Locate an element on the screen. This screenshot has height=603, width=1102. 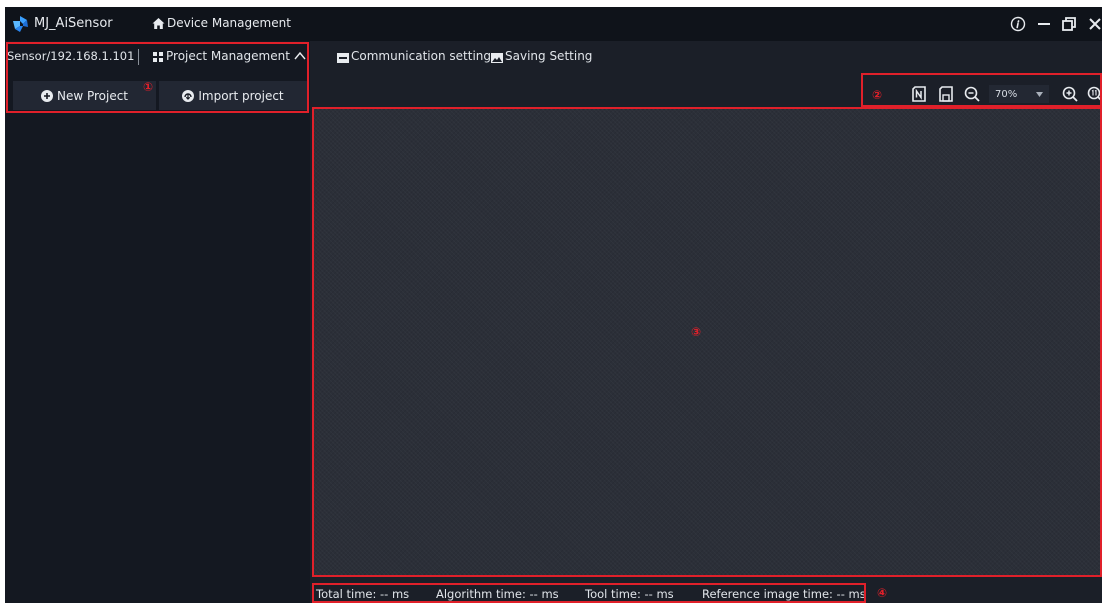
home-icon is located at coordinates (158, 23).